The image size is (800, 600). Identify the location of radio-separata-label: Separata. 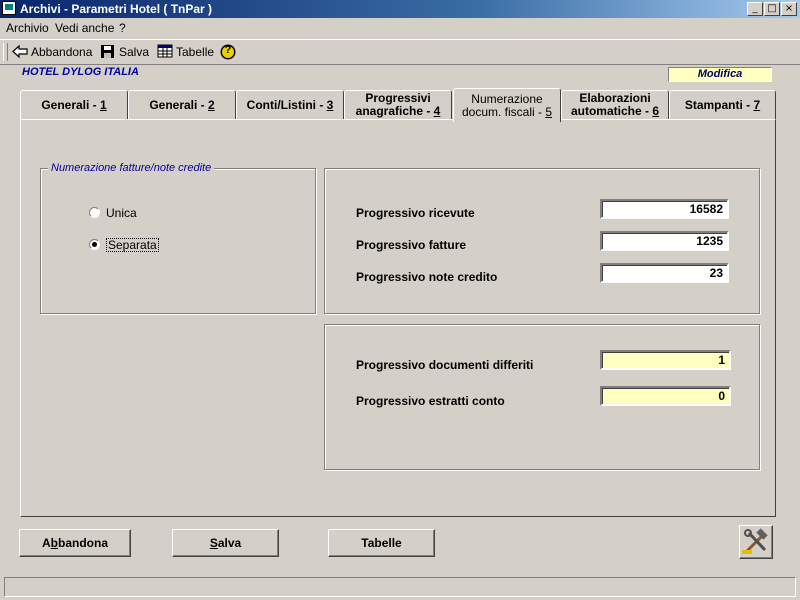
(132, 245).